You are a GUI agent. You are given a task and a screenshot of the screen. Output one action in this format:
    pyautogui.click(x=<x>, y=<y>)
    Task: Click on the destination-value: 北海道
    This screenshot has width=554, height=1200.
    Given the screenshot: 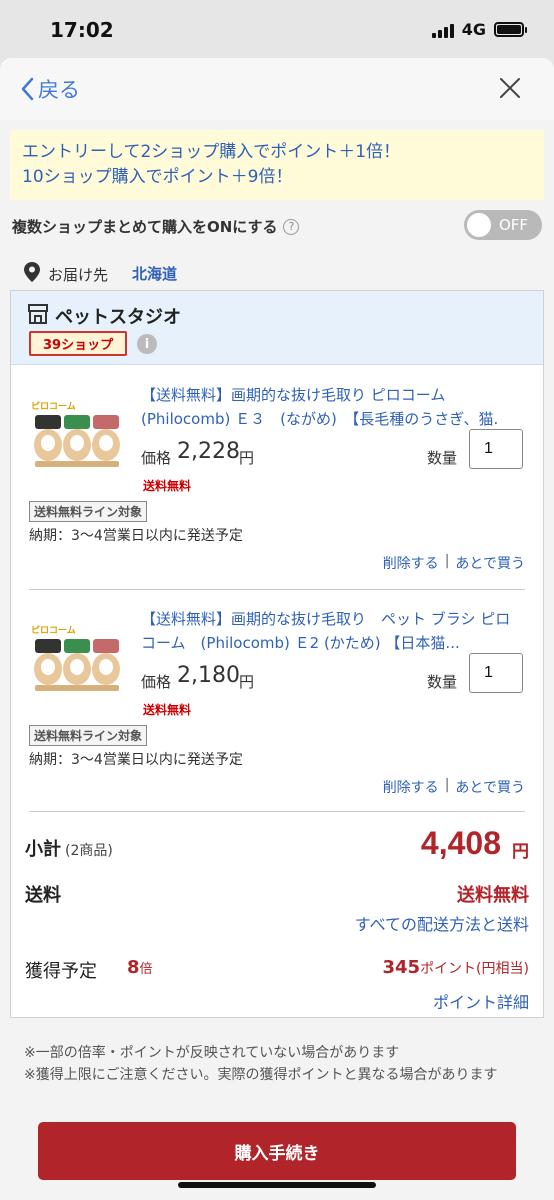 What is the action you would take?
    pyautogui.click(x=154, y=273)
    